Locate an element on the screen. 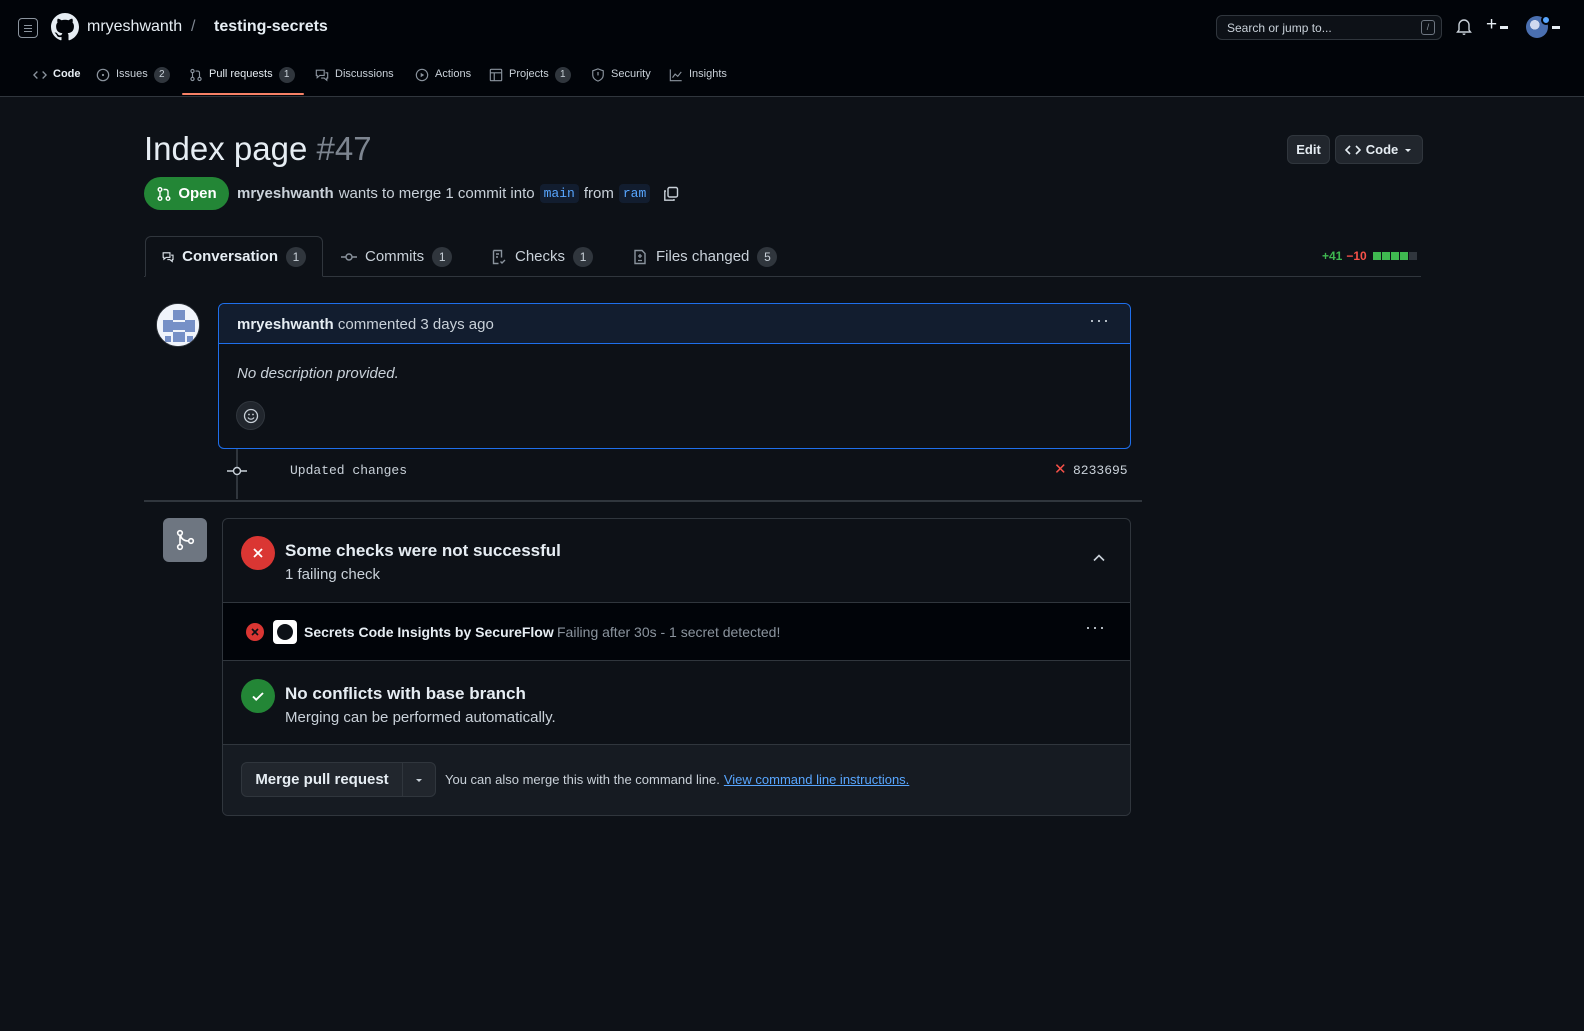 The image size is (1584, 1031). commit-message-link: Updated changes is located at coordinates (348, 470).